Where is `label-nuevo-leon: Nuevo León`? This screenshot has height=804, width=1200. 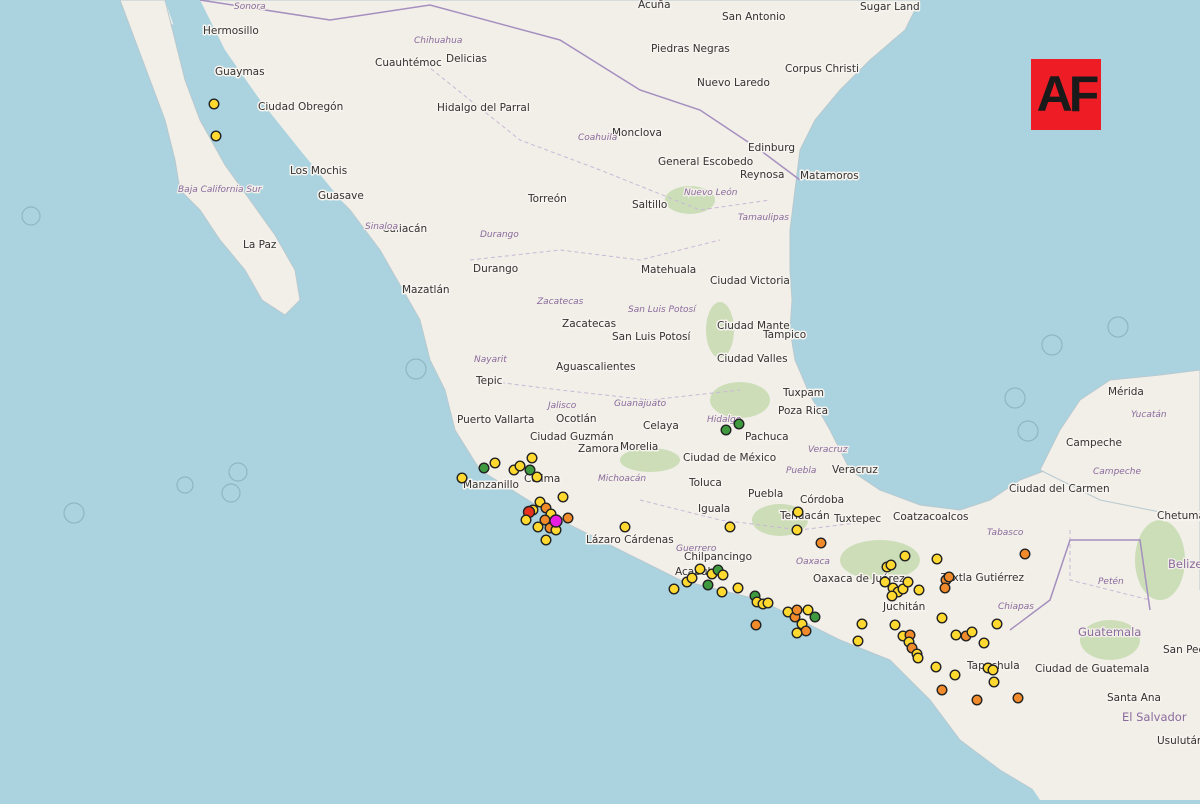 label-nuevo-leon: Nuevo León is located at coordinates (711, 192).